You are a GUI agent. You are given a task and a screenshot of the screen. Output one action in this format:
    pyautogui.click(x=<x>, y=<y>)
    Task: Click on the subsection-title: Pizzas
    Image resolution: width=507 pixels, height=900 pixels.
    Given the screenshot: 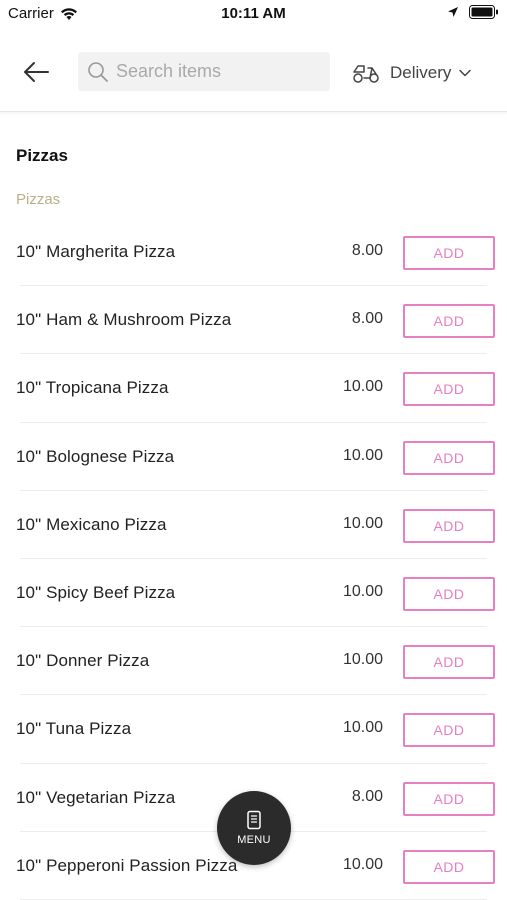 What is the action you would take?
    pyautogui.click(x=38, y=199)
    